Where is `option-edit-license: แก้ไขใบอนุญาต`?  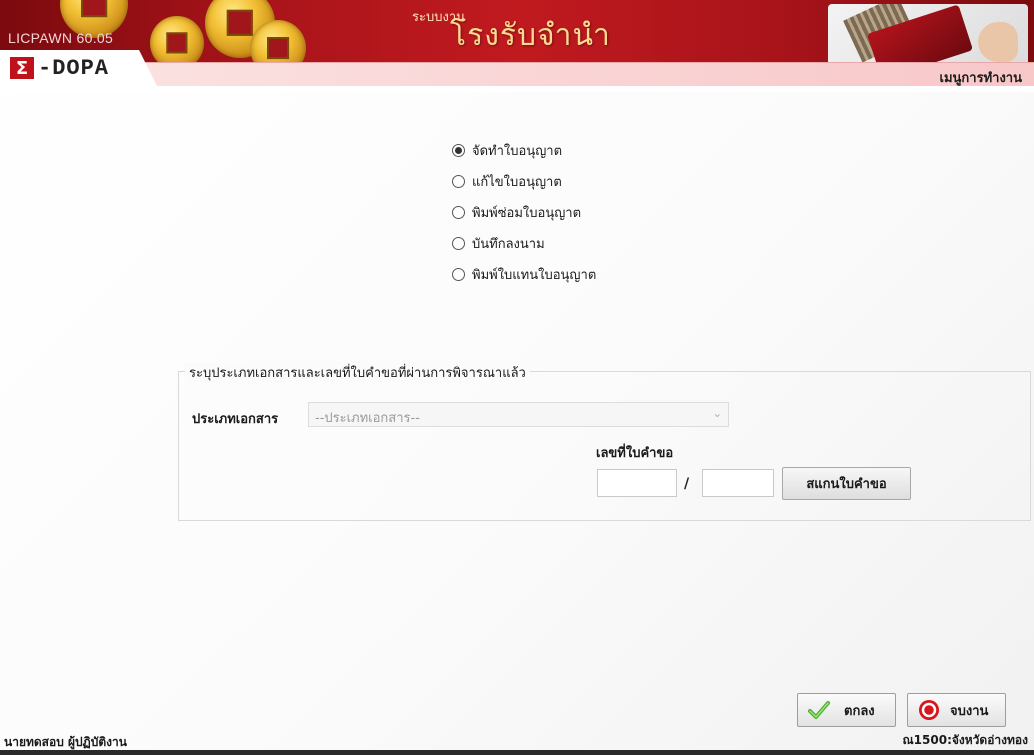
option-edit-license: แก้ไขใบอนุญาต is located at coordinates (582, 181).